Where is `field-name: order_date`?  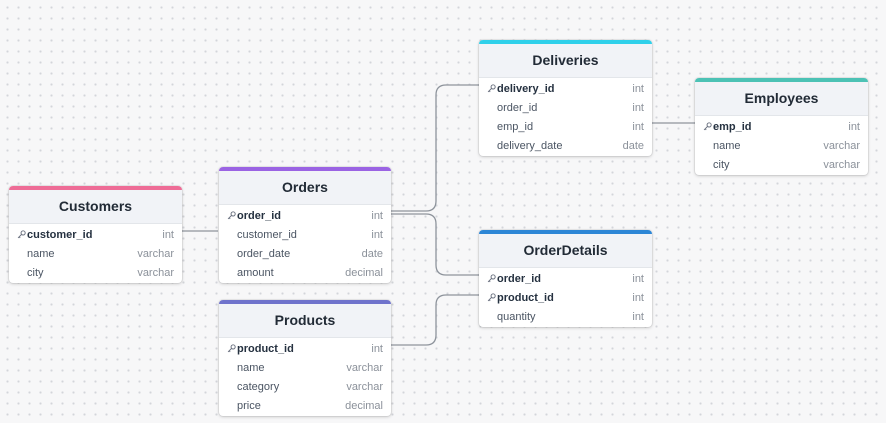 field-name: order_date is located at coordinates (264, 254).